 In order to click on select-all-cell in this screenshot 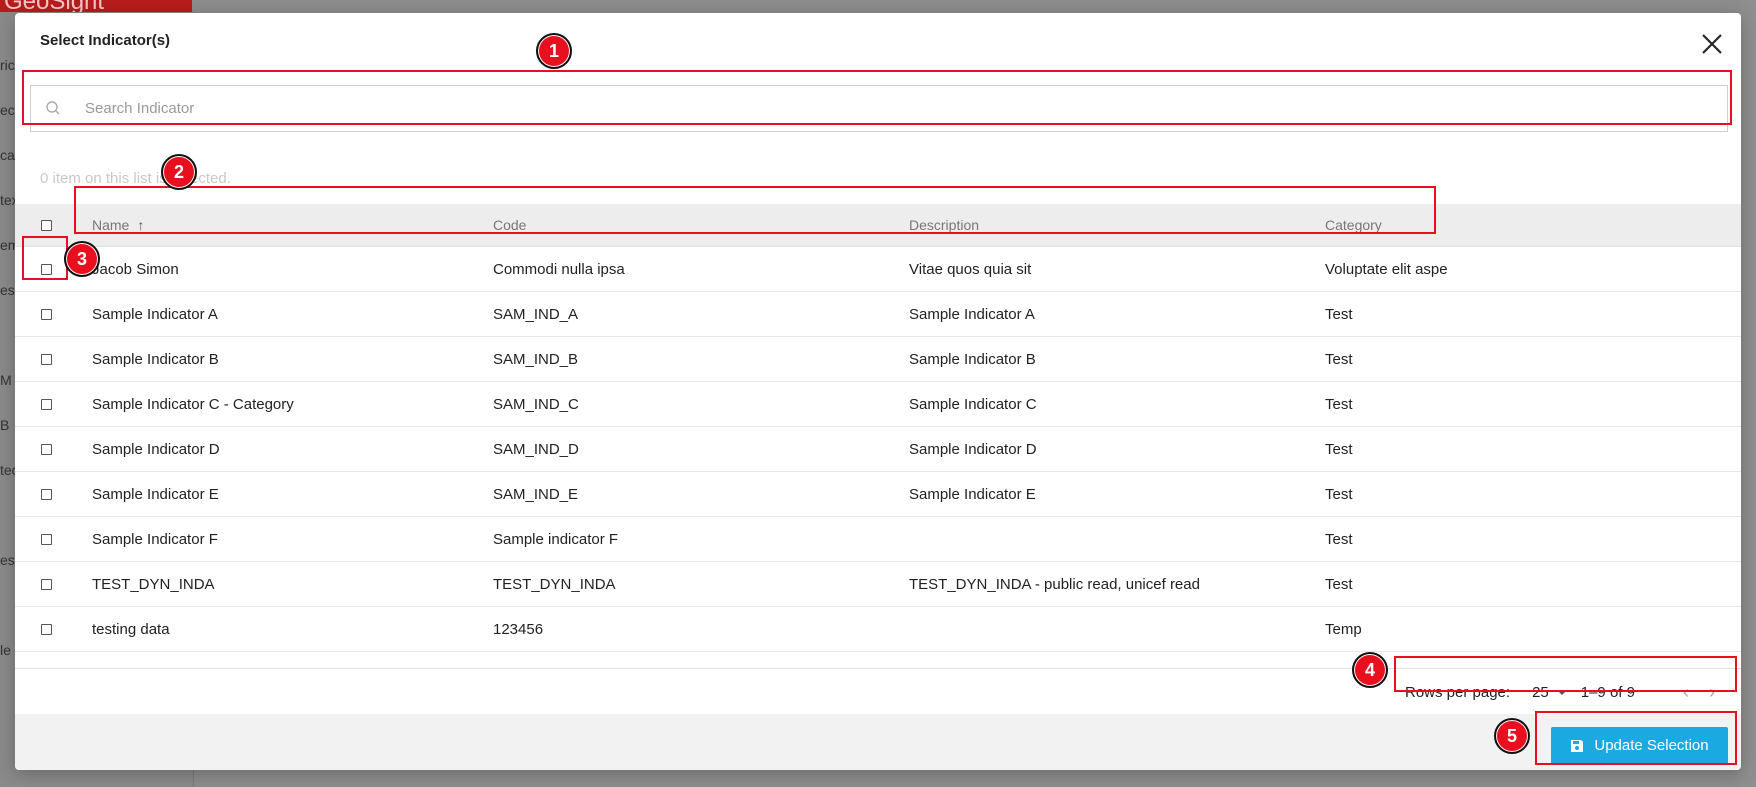, I will do `click(46, 225)`.